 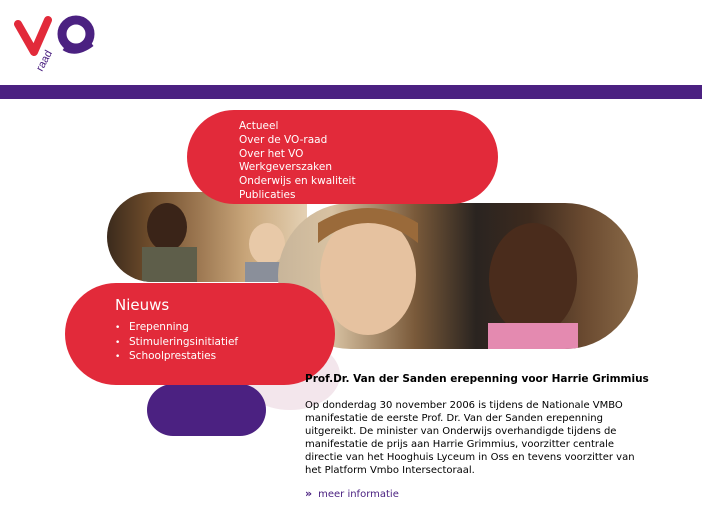 What do you see at coordinates (176, 357) in the screenshot?
I see `news-item-schoolprestaties: Schoolprestaties` at bounding box center [176, 357].